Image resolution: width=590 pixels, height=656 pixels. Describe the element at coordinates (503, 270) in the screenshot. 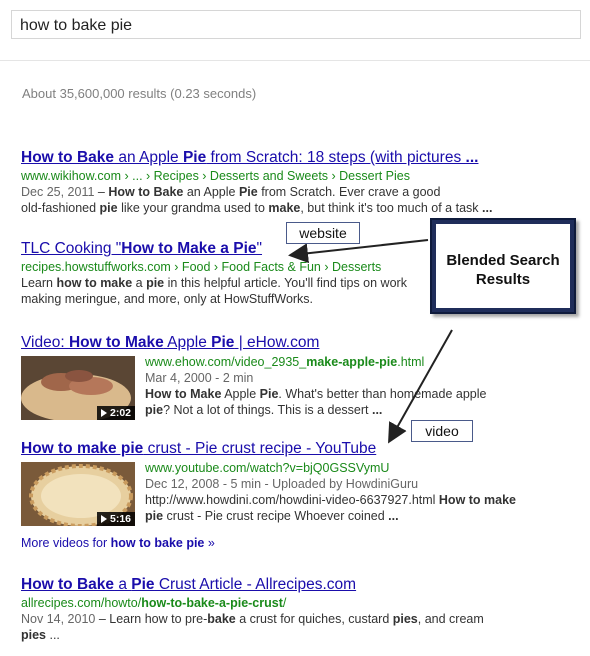

I see `callout-text: Blended Search Results` at that location.